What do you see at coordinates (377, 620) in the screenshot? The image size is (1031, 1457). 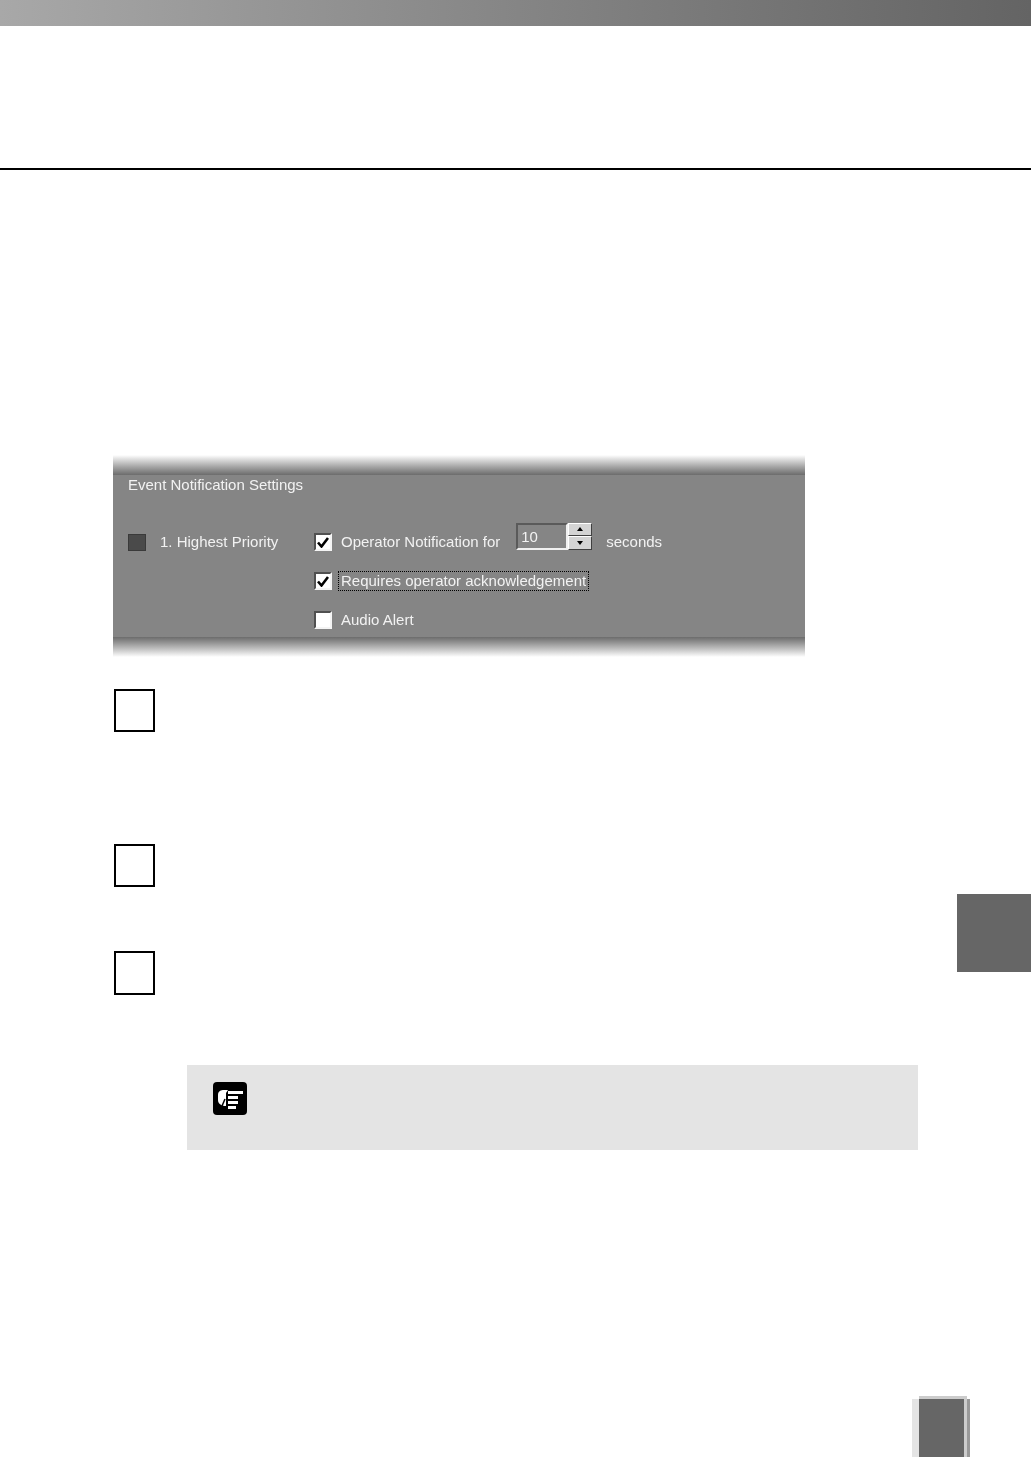 I see `checkbox-label: Audio Alert` at bounding box center [377, 620].